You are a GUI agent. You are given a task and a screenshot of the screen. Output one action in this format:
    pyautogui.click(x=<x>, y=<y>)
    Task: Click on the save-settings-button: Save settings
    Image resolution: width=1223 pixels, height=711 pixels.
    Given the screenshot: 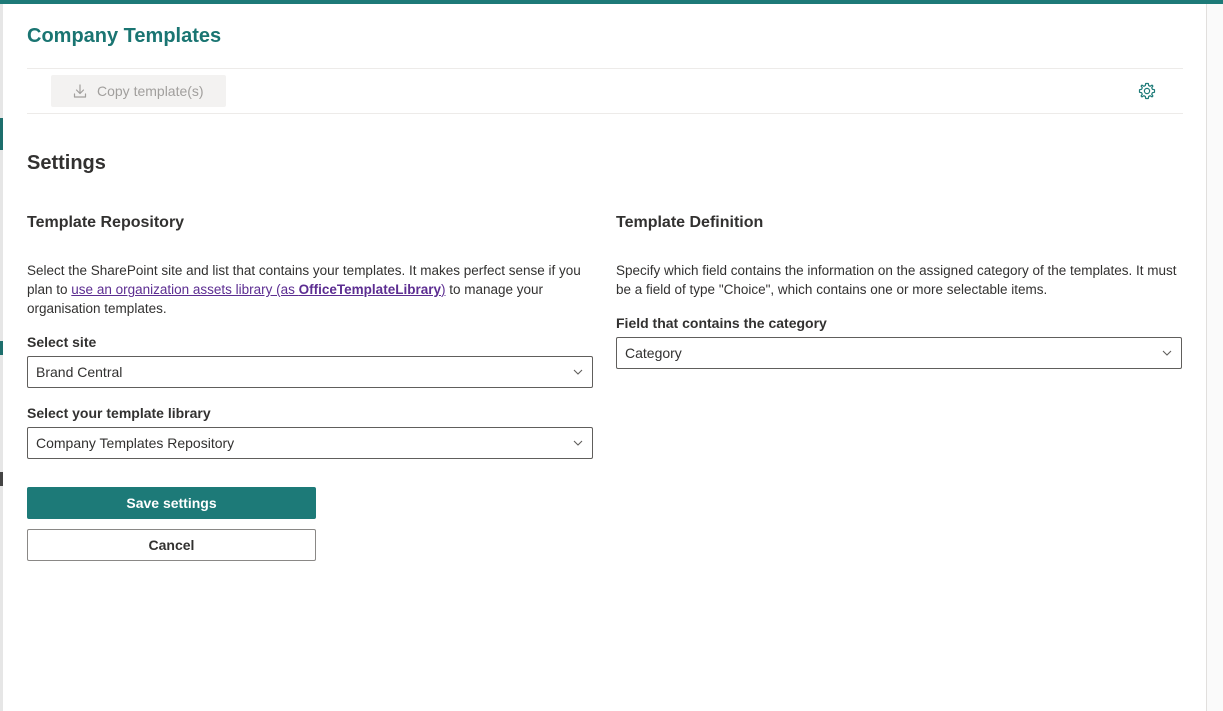 What is the action you would take?
    pyautogui.click(x=171, y=503)
    